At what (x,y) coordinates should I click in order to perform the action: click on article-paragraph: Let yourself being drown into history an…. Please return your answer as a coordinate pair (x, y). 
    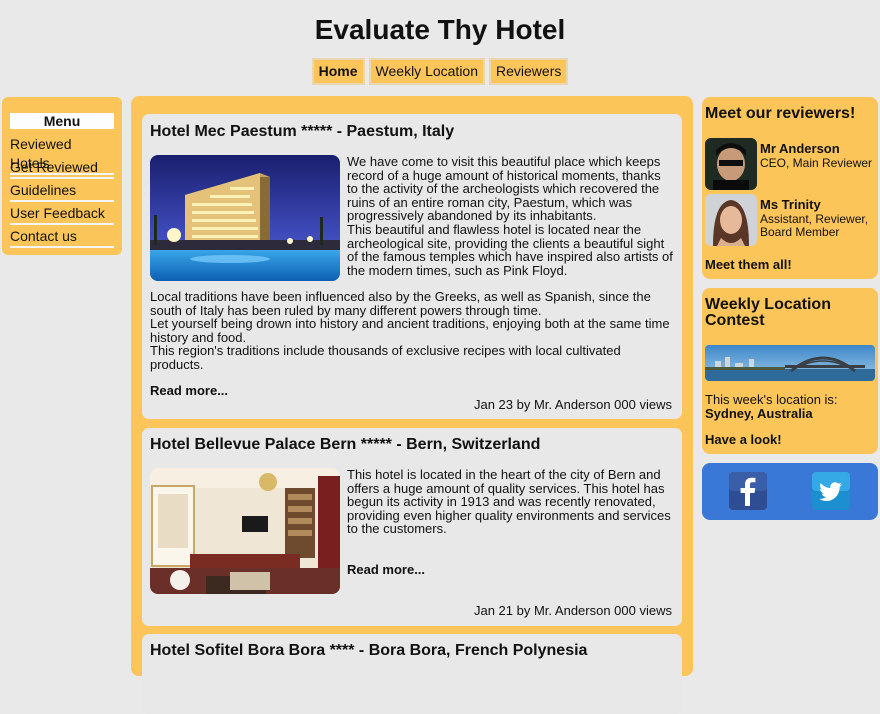
    Looking at the image, I should click on (410, 330).